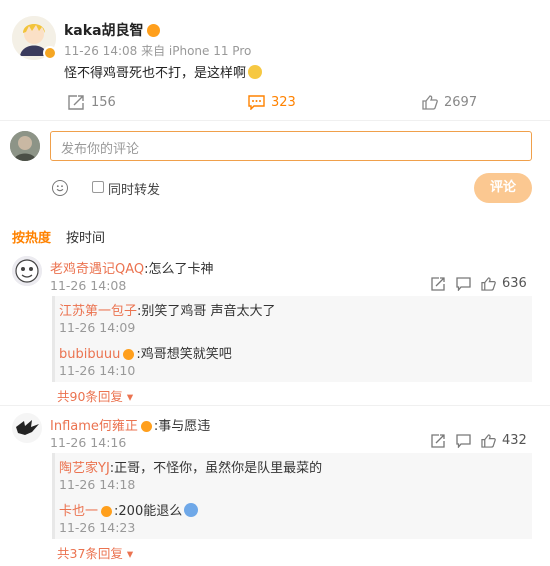  I want to click on comment-1-actions: 636, so click(479, 283).